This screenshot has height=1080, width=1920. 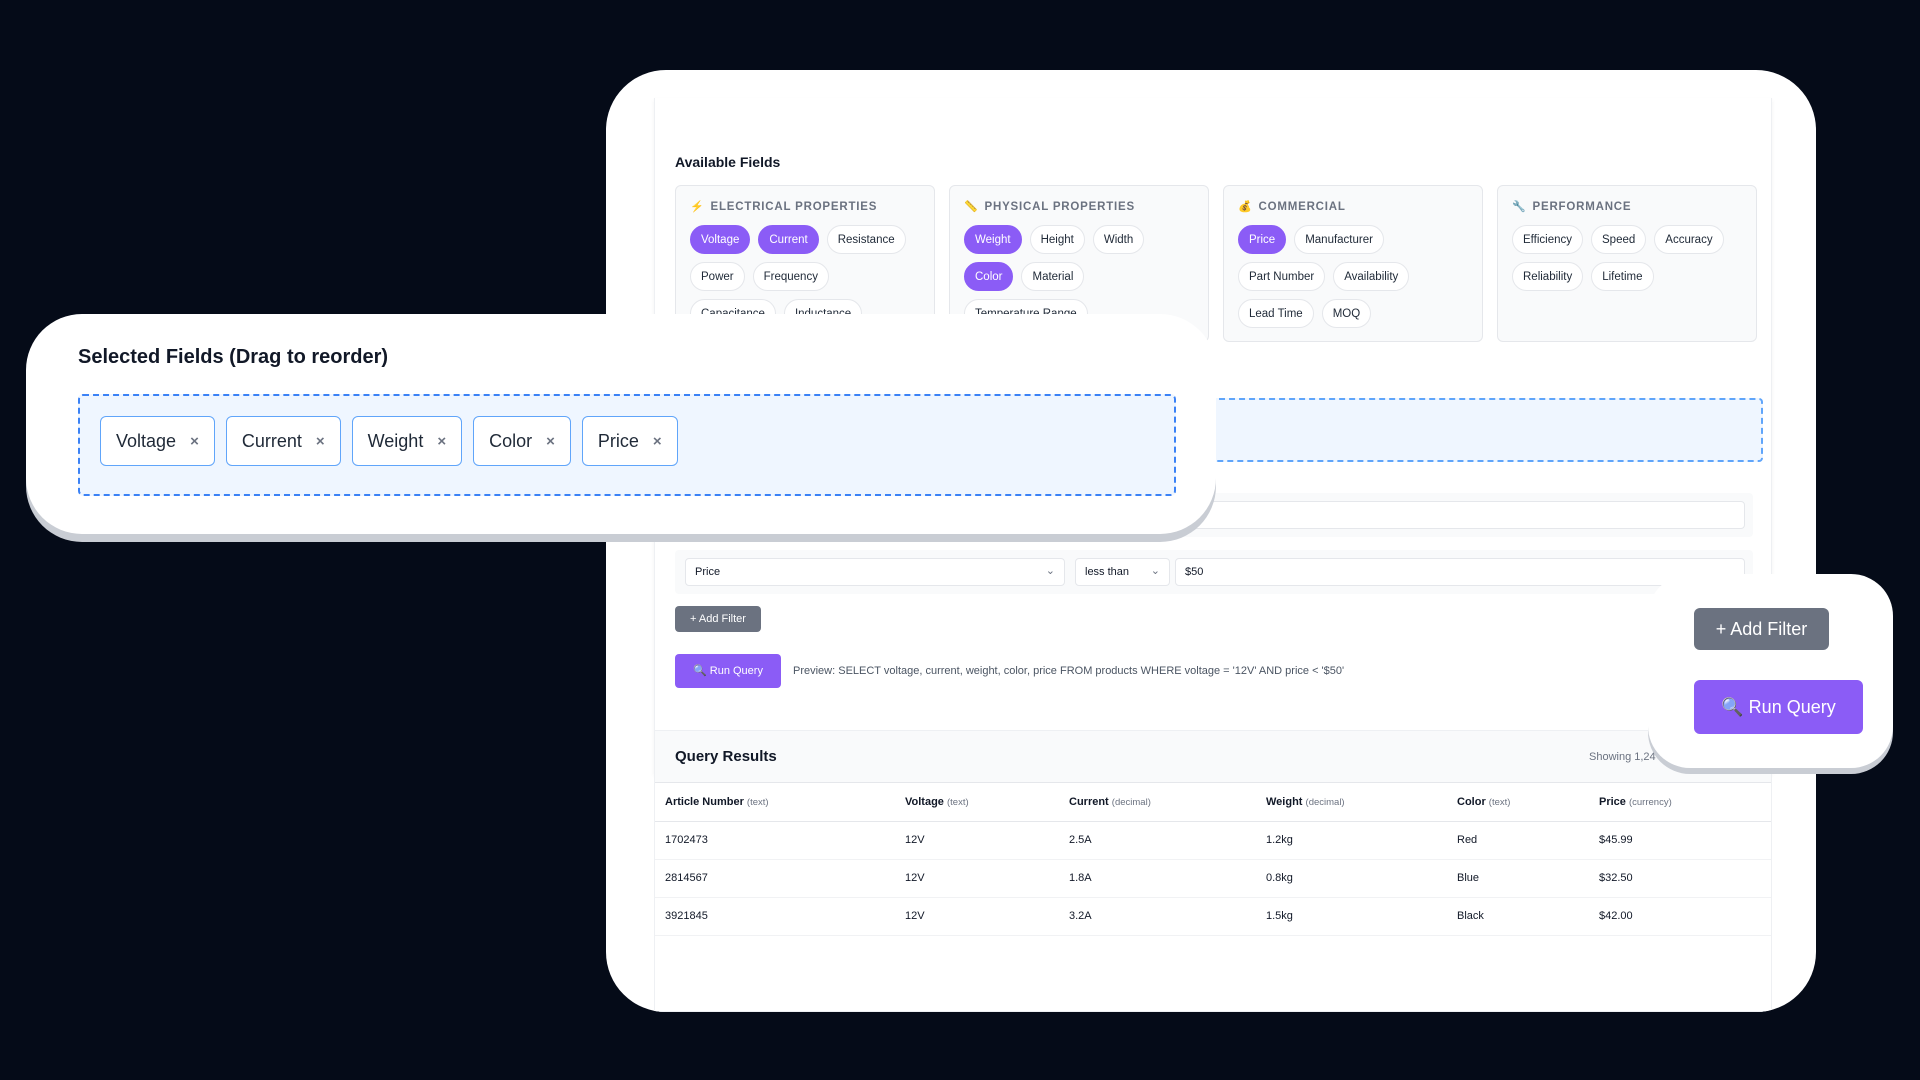 I want to click on filter-operator-select: less than ⌄, so click(x=1122, y=572).